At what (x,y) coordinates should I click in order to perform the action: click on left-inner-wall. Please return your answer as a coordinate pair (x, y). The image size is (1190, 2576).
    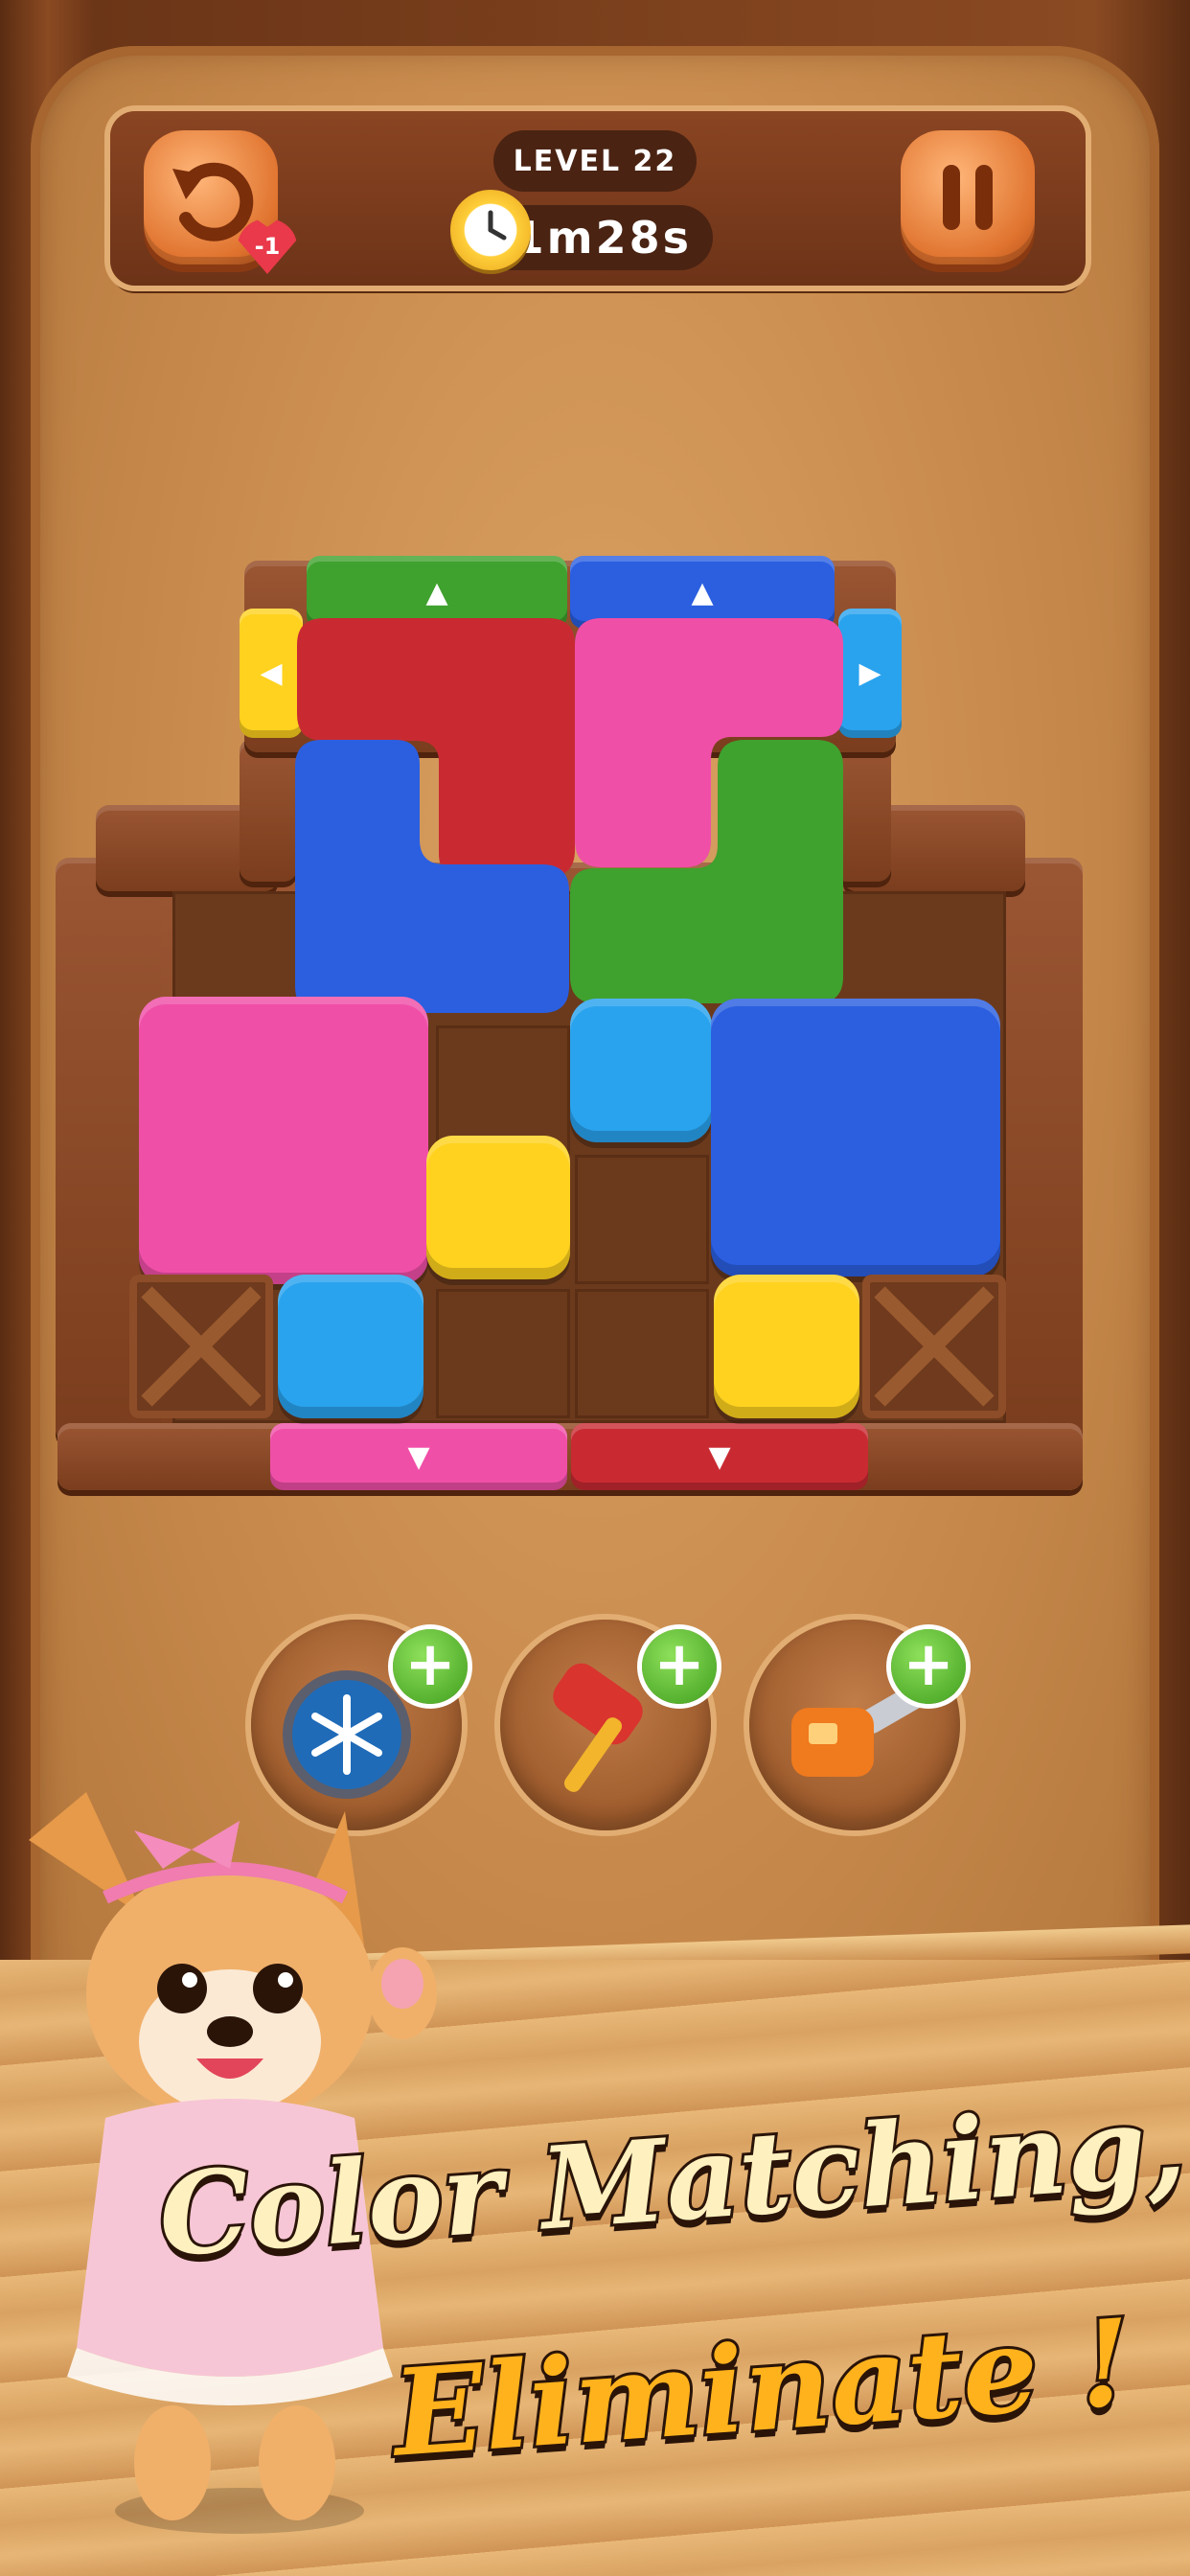
    Looking at the image, I should click on (269, 810).